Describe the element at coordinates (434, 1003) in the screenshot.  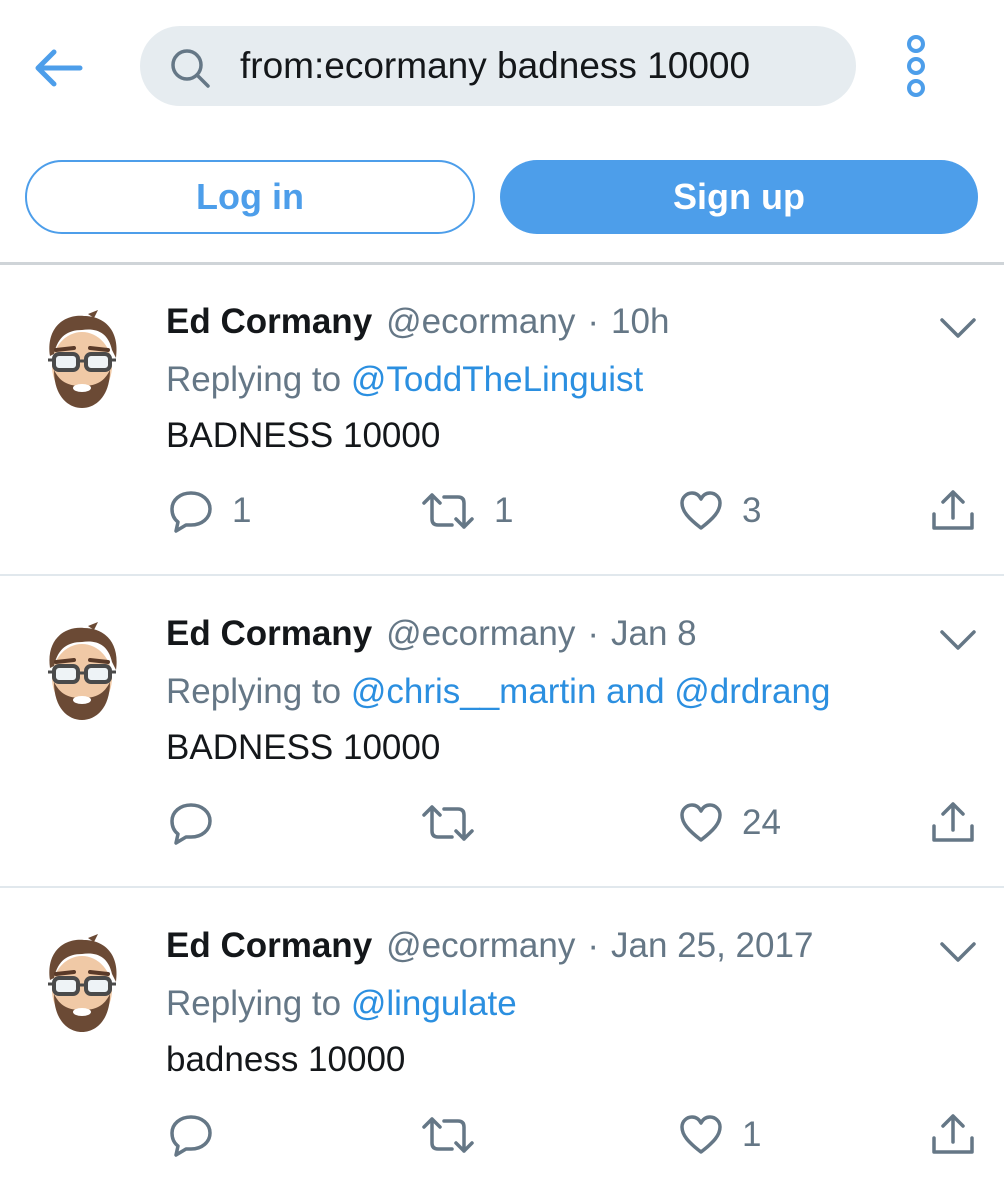
I see `replying-to-mention: @lingulate` at that location.